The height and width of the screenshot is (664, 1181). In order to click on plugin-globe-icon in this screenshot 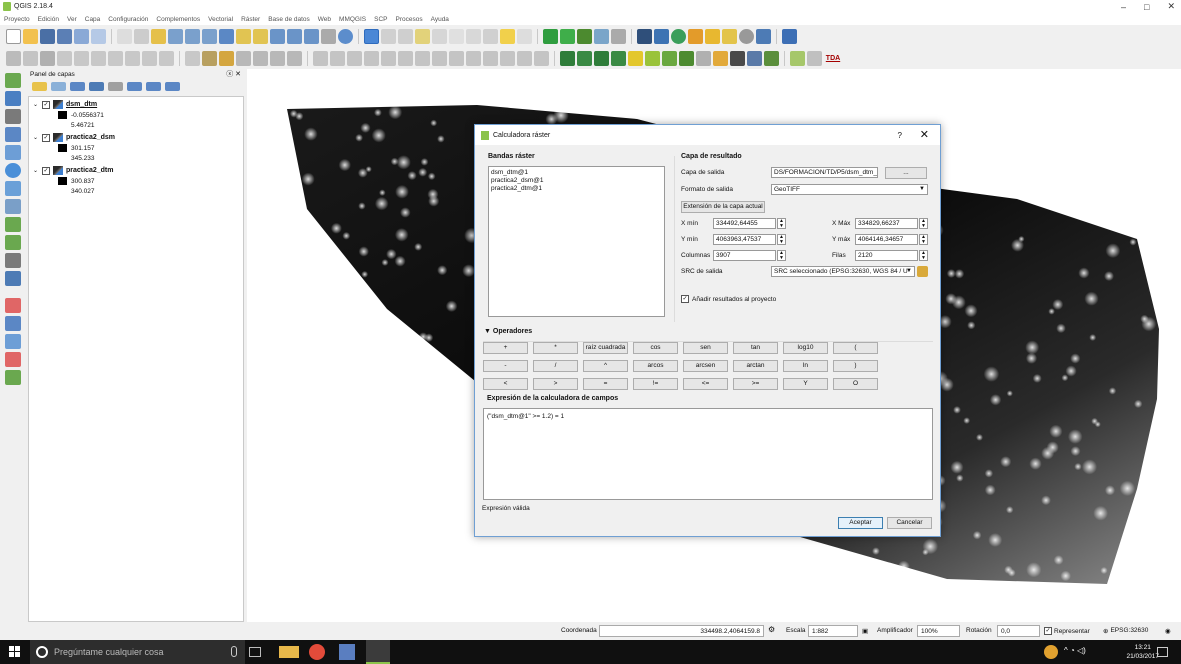, I will do `click(678, 36)`.